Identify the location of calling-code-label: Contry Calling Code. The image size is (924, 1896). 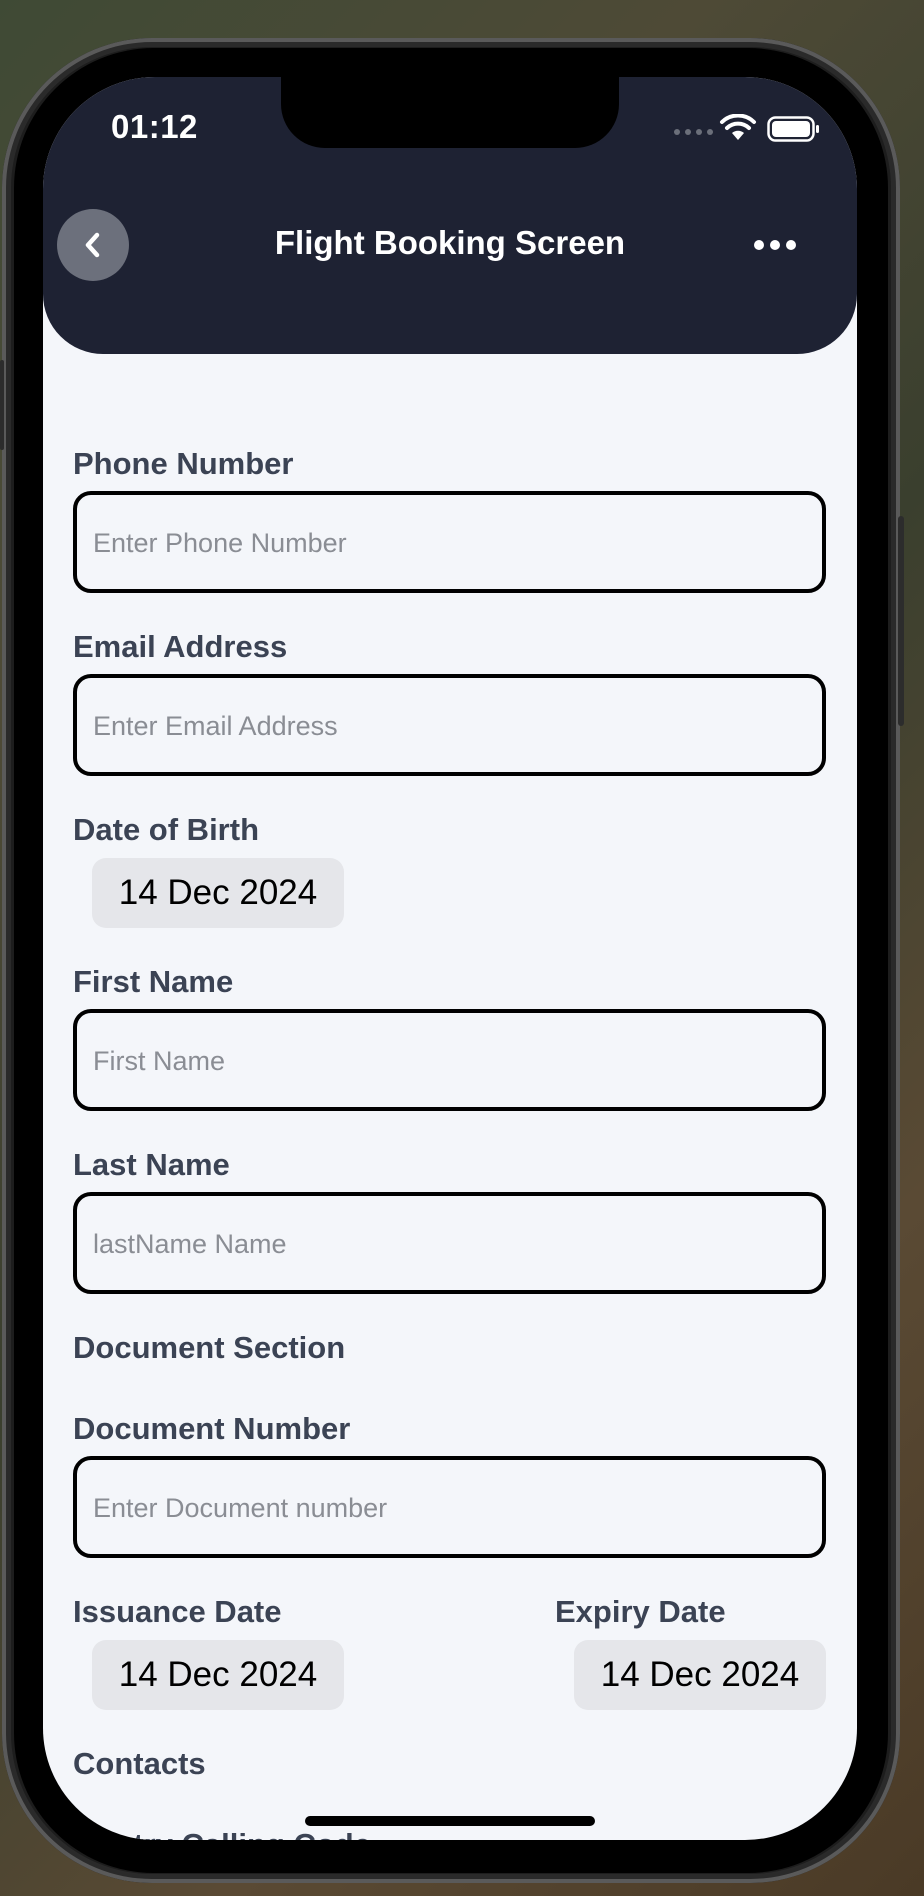
(222, 1833).